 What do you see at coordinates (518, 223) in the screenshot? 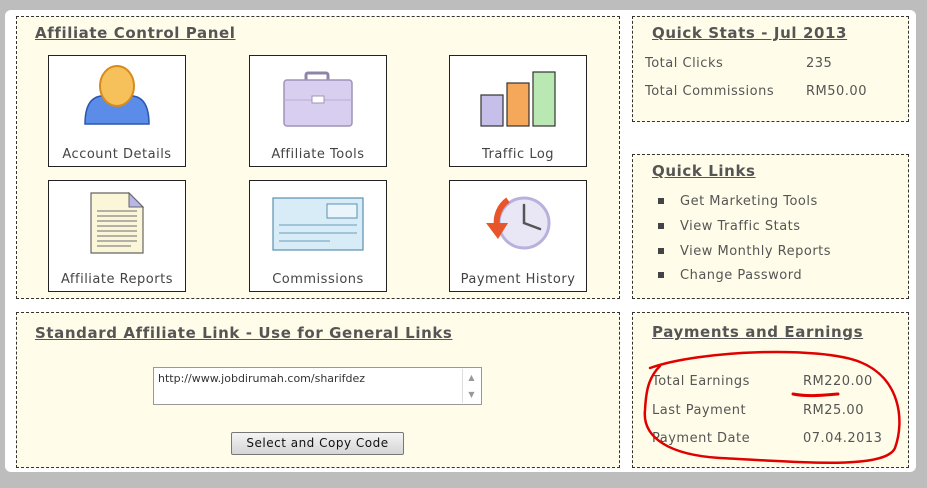
I see `history-icon` at bounding box center [518, 223].